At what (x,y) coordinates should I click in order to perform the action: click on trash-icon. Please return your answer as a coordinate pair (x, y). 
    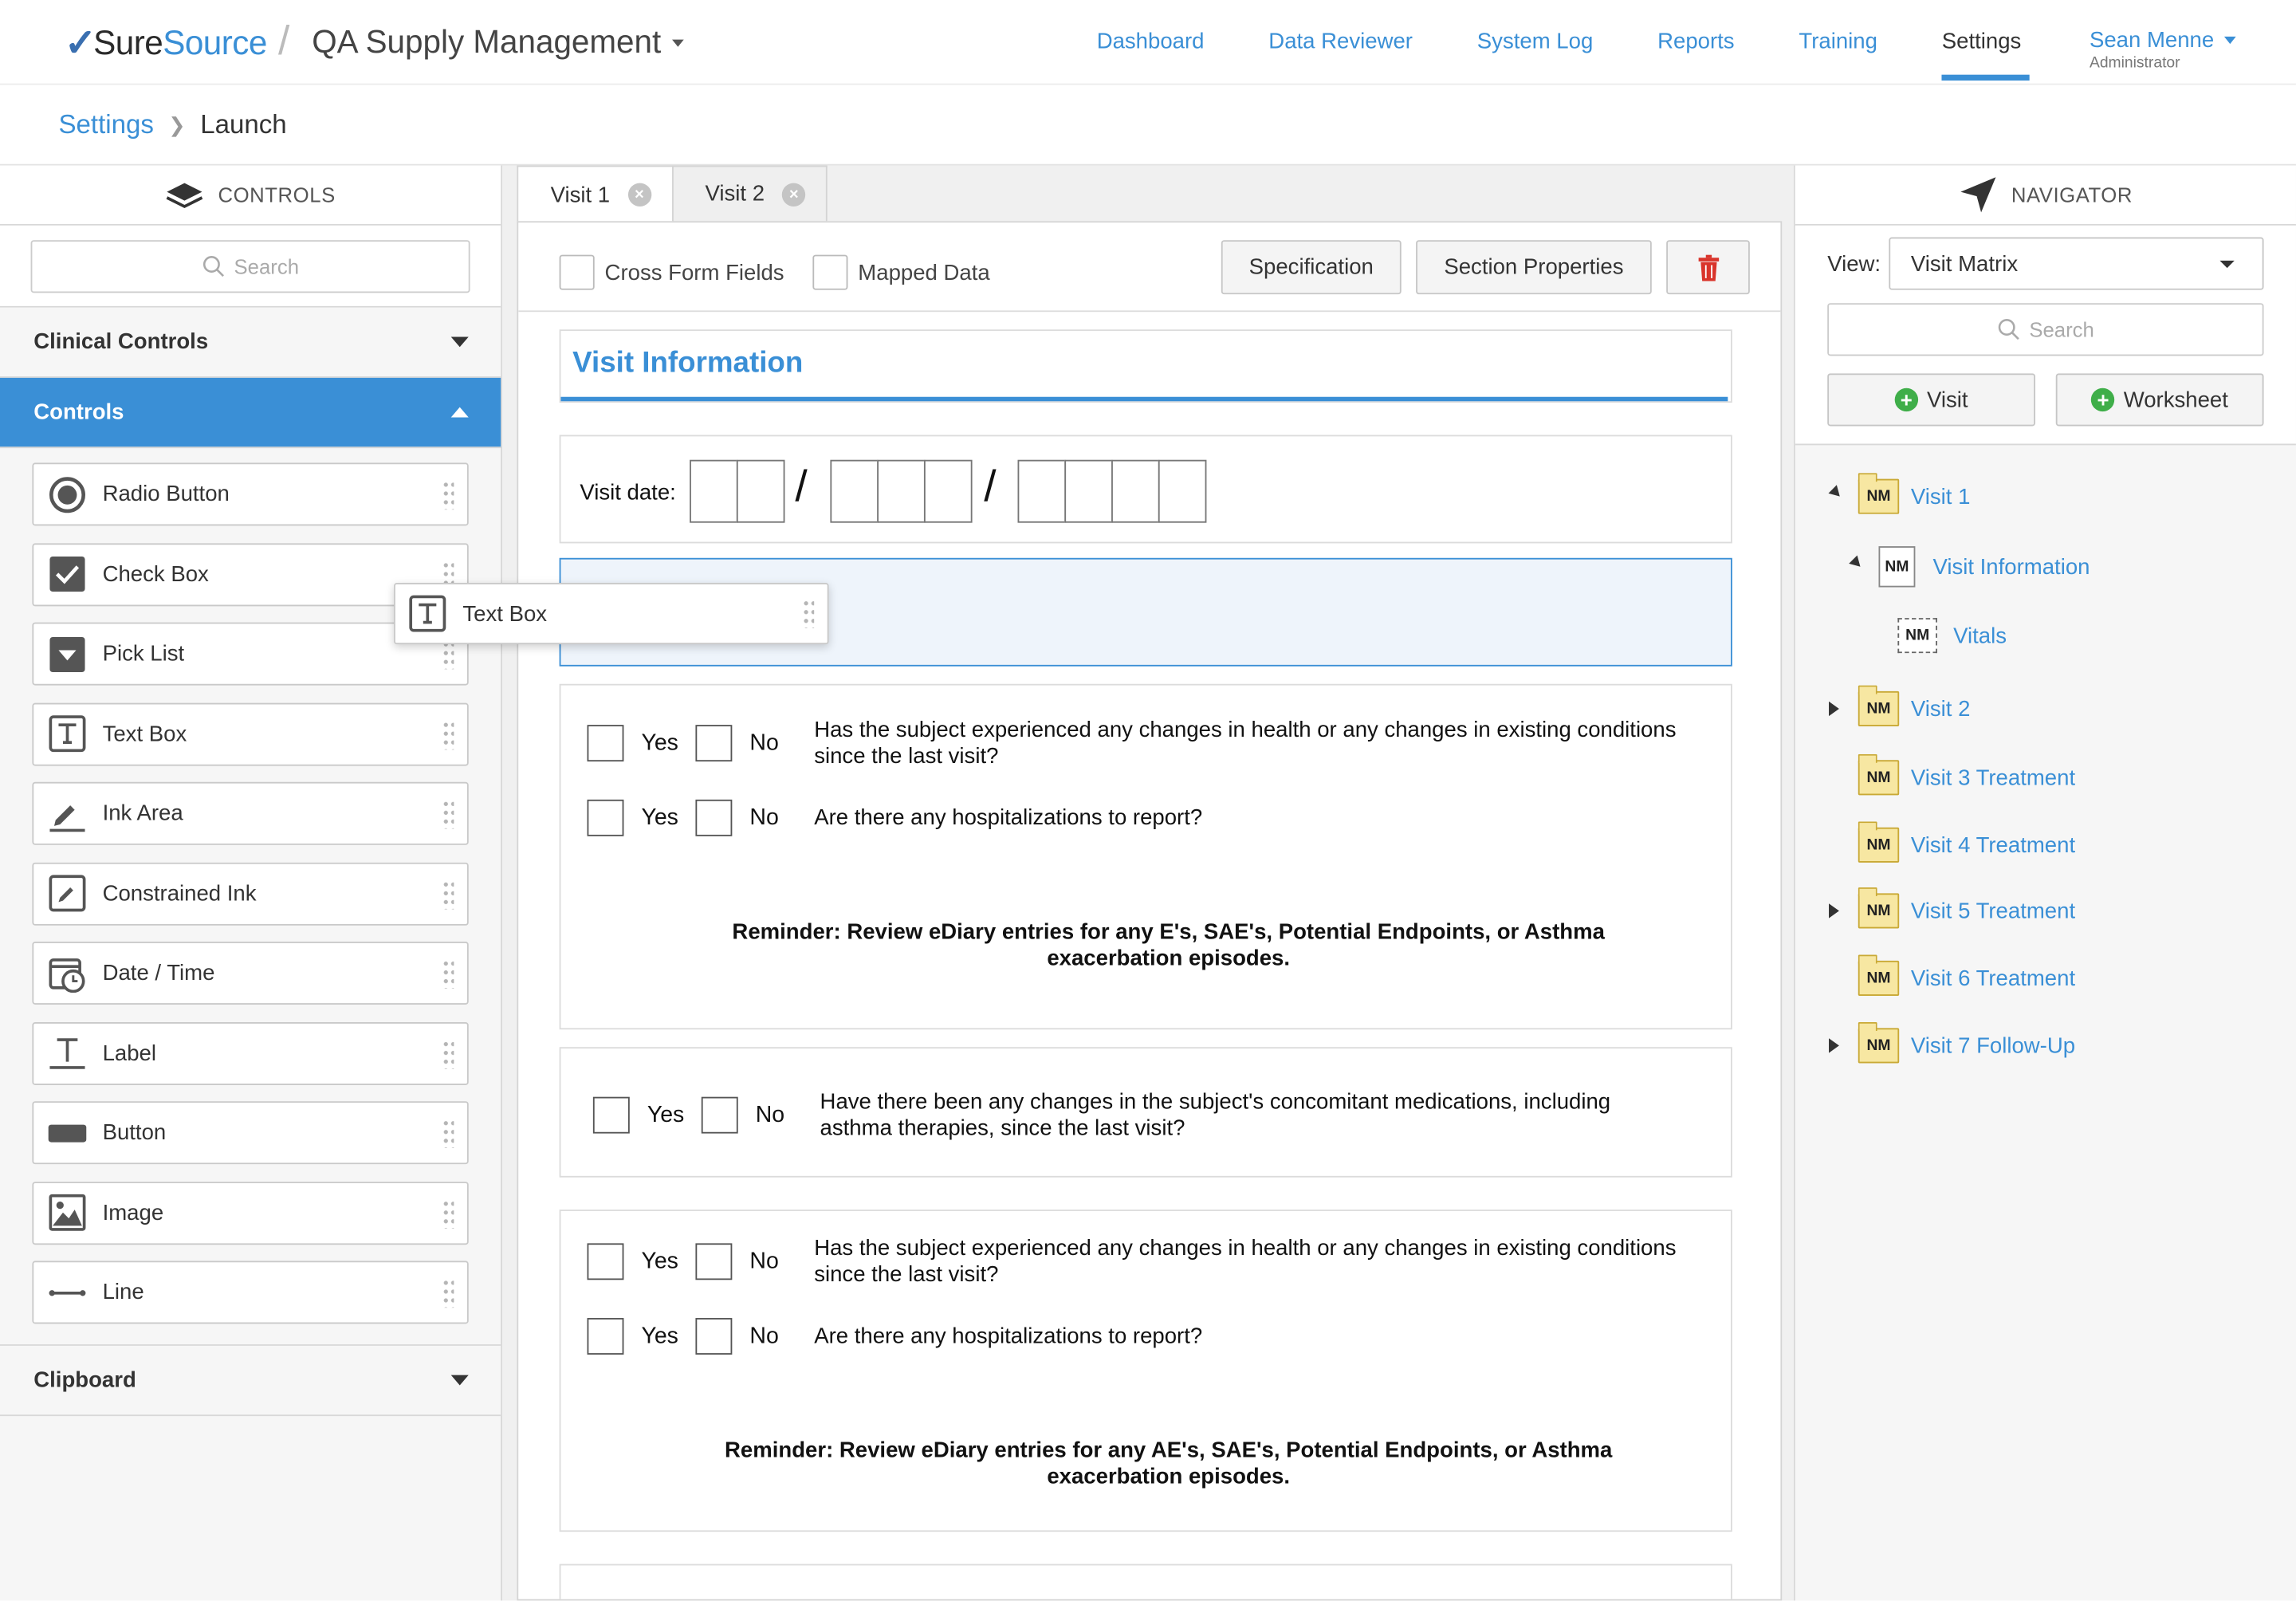
    Looking at the image, I should click on (1708, 267).